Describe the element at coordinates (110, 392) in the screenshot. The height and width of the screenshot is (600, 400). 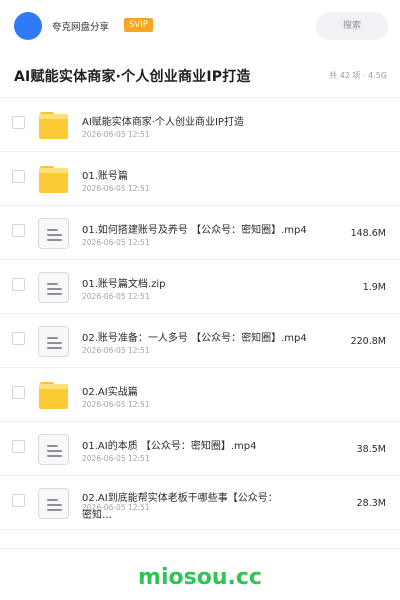
I see `item-name: 02.AI实战篇` at that location.